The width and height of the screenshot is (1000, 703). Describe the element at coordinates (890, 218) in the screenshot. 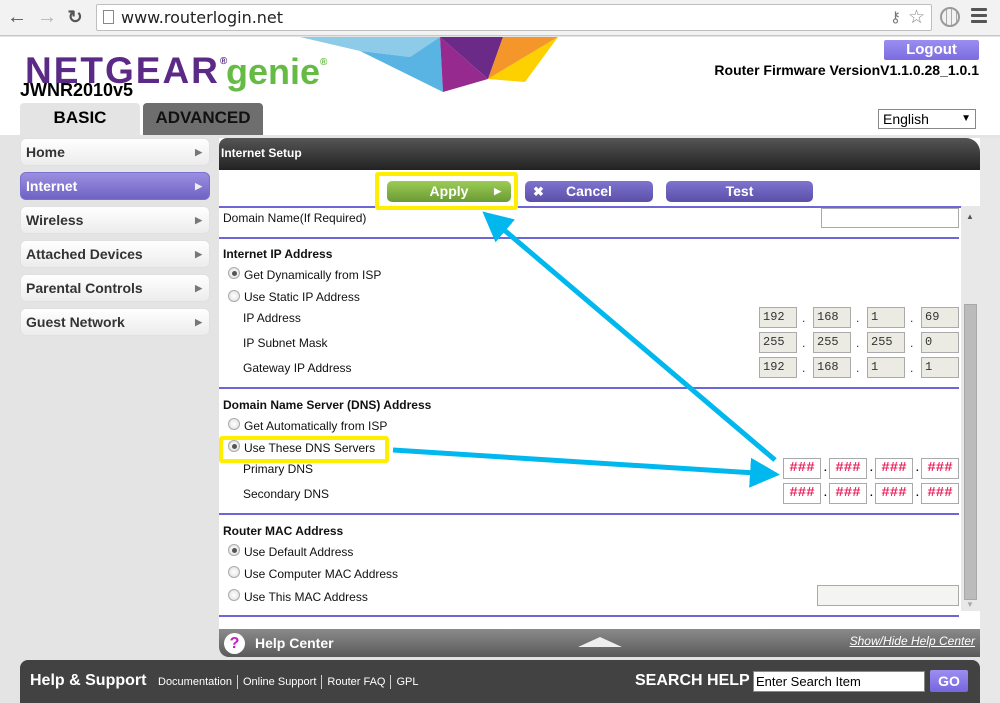

I see `domain-name-input` at that location.